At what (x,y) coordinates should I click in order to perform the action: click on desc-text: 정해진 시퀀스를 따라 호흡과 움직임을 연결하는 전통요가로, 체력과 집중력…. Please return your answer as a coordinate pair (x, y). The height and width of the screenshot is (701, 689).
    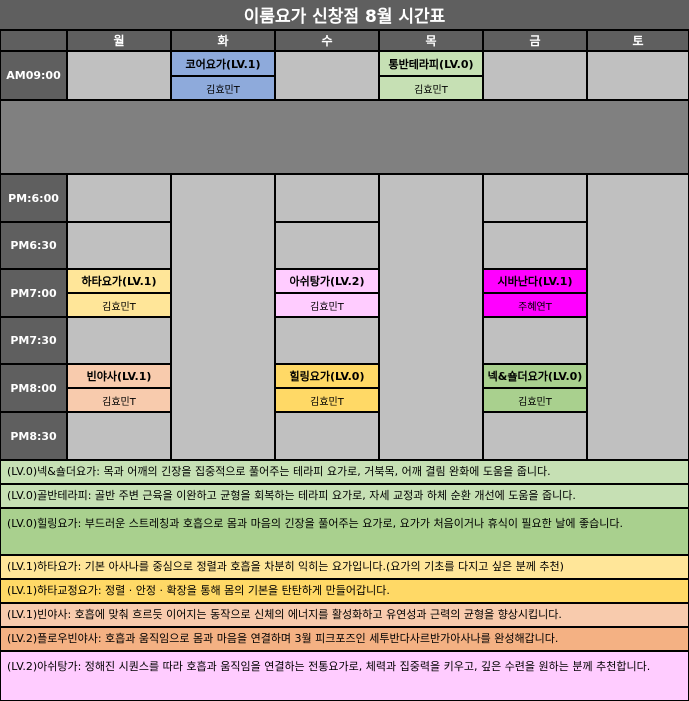
    Looking at the image, I should click on (367, 666).